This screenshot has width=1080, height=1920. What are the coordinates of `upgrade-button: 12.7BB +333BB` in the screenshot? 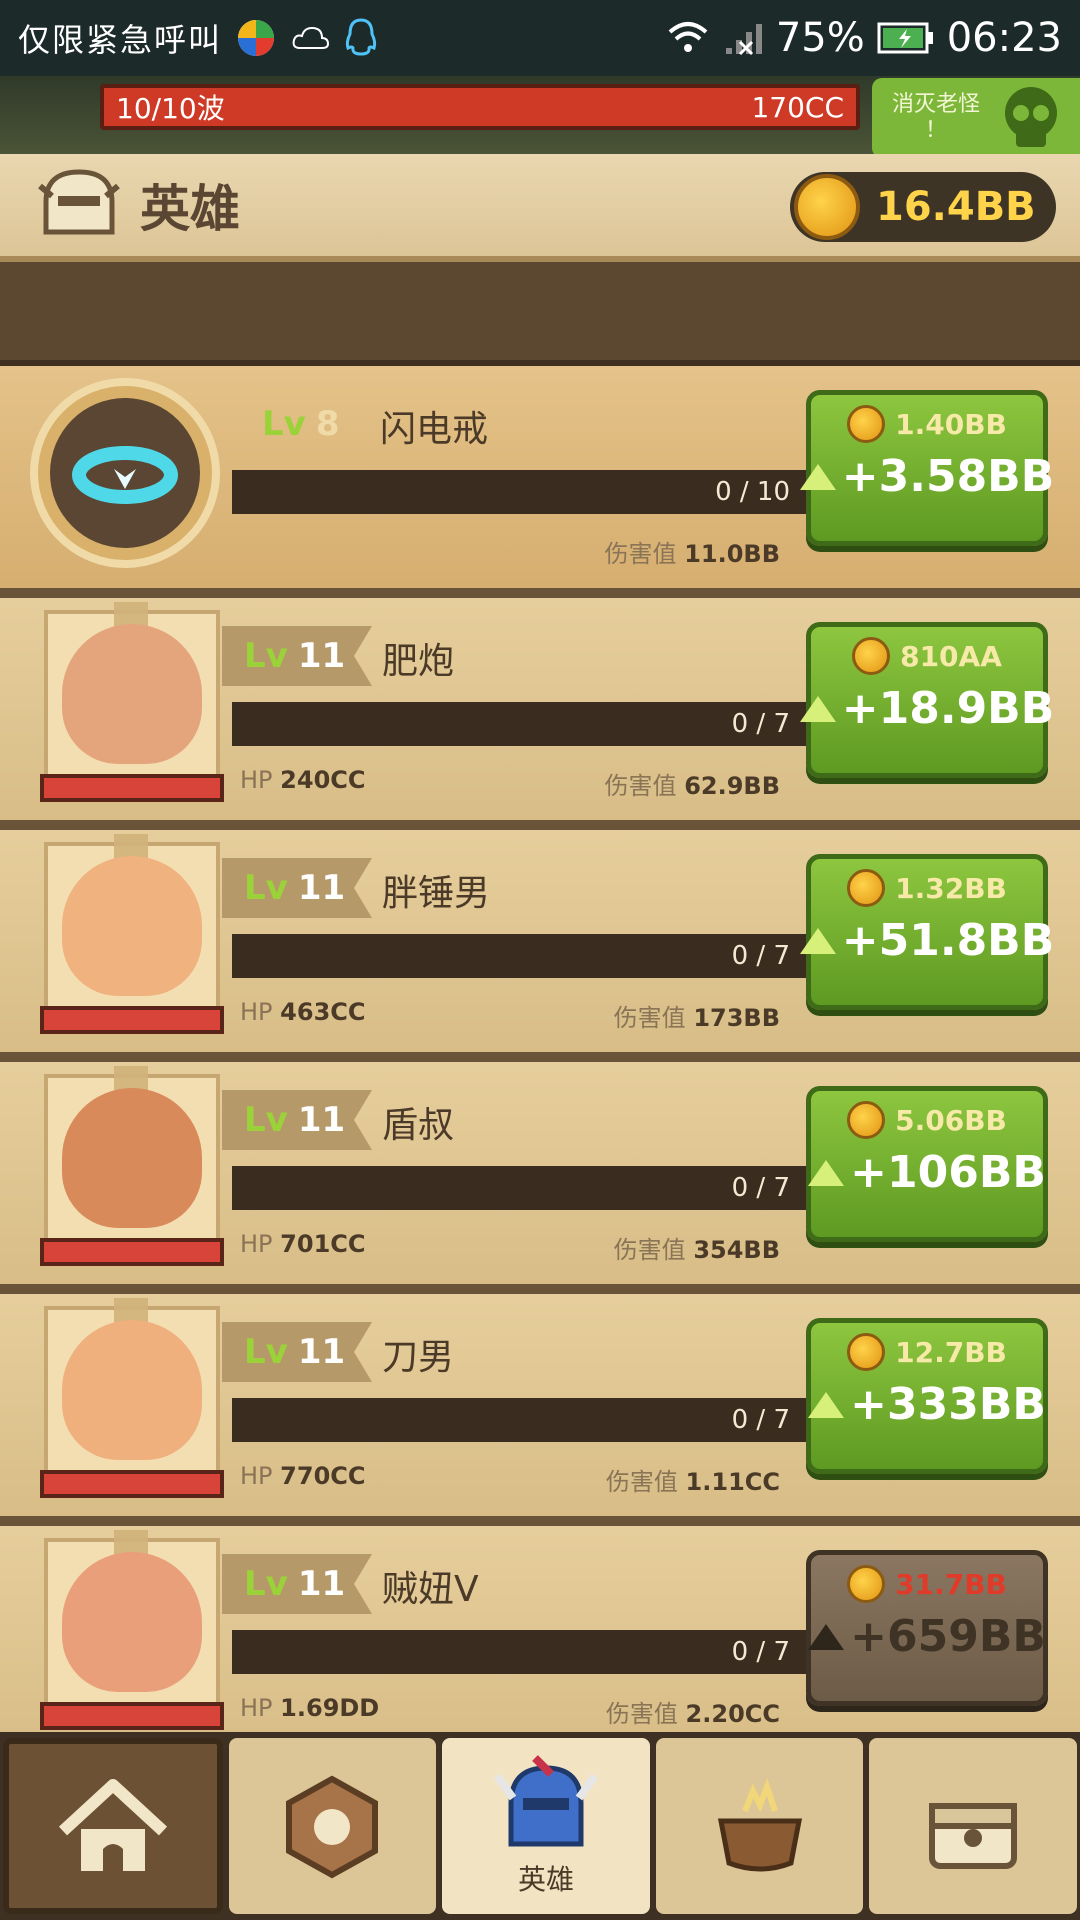 It's located at (927, 1396).